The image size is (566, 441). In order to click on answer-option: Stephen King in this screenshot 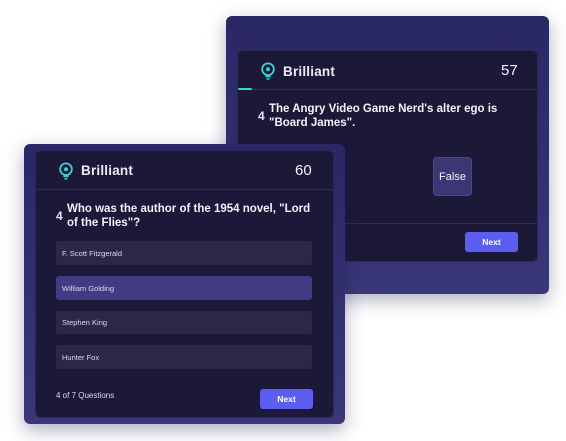, I will do `click(184, 322)`.